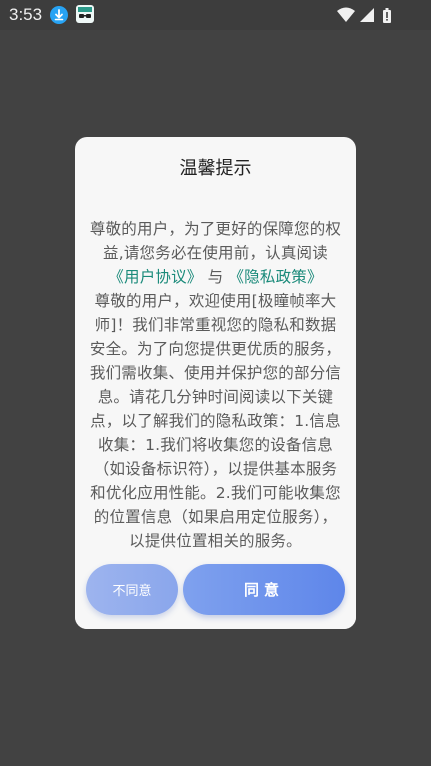 The height and width of the screenshot is (766, 431). Describe the element at coordinates (85, 14) in the screenshot. I see `app-notification-icon` at that location.